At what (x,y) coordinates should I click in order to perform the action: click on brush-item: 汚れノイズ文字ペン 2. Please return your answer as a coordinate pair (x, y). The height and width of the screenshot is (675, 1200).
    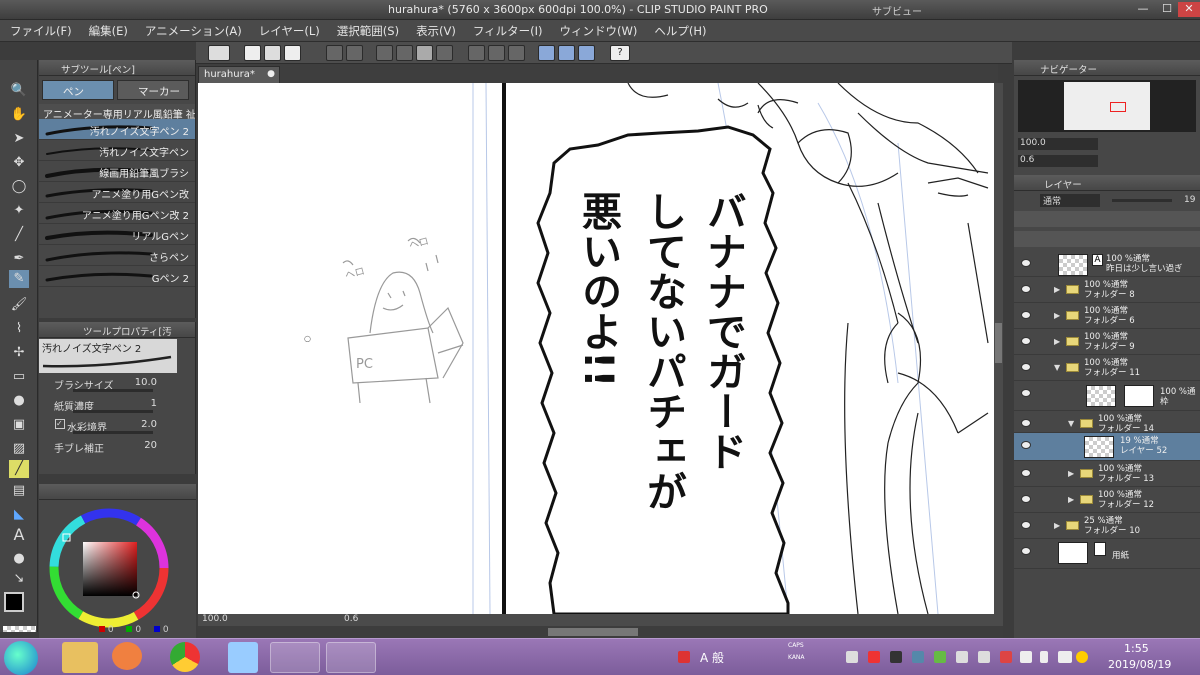
    Looking at the image, I should click on (117, 129).